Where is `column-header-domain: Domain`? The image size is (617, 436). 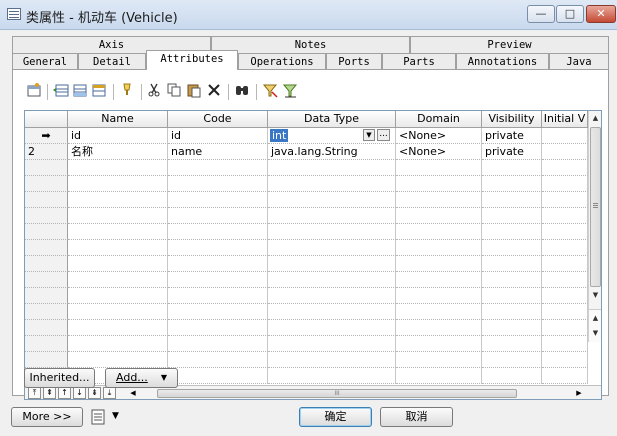 column-header-domain: Domain is located at coordinates (439, 119).